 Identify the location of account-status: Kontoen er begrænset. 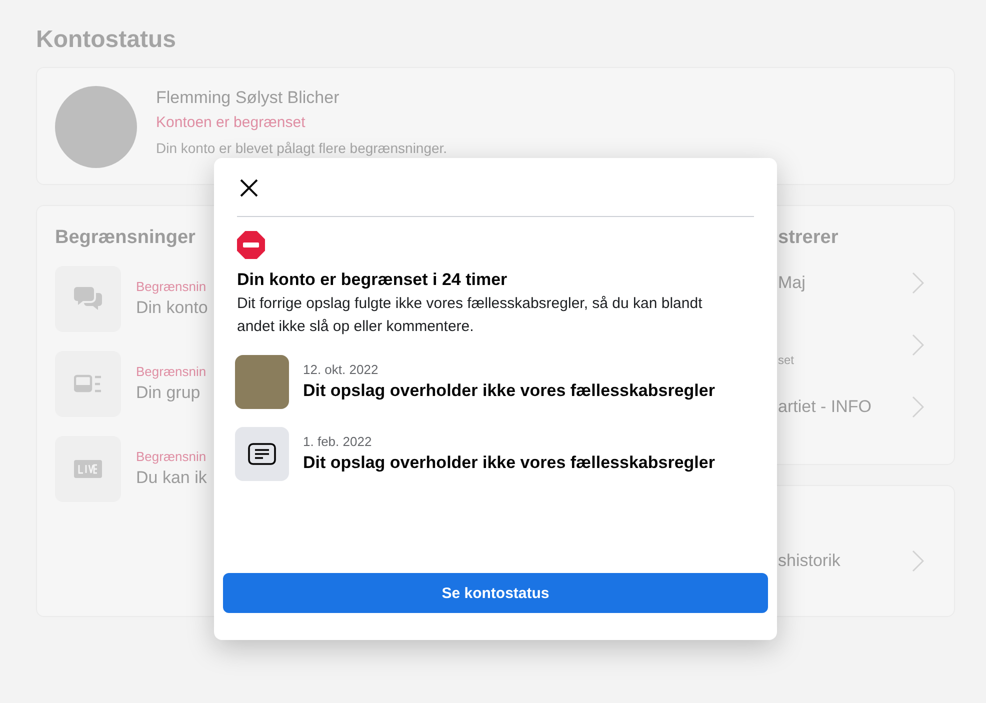
(231, 123).